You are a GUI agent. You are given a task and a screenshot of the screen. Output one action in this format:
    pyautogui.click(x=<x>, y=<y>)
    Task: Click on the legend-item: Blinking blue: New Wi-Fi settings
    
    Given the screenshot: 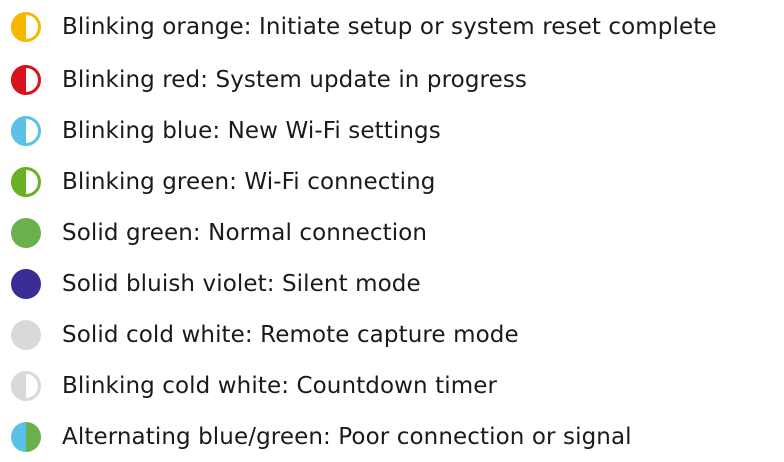 What is the action you would take?
    pyautogui.click(x=395, y=130)
    